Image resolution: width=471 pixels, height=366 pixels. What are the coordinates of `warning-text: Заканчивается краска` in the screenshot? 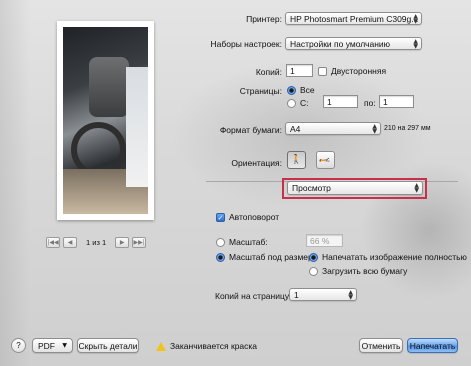 It's located at (214, 346).